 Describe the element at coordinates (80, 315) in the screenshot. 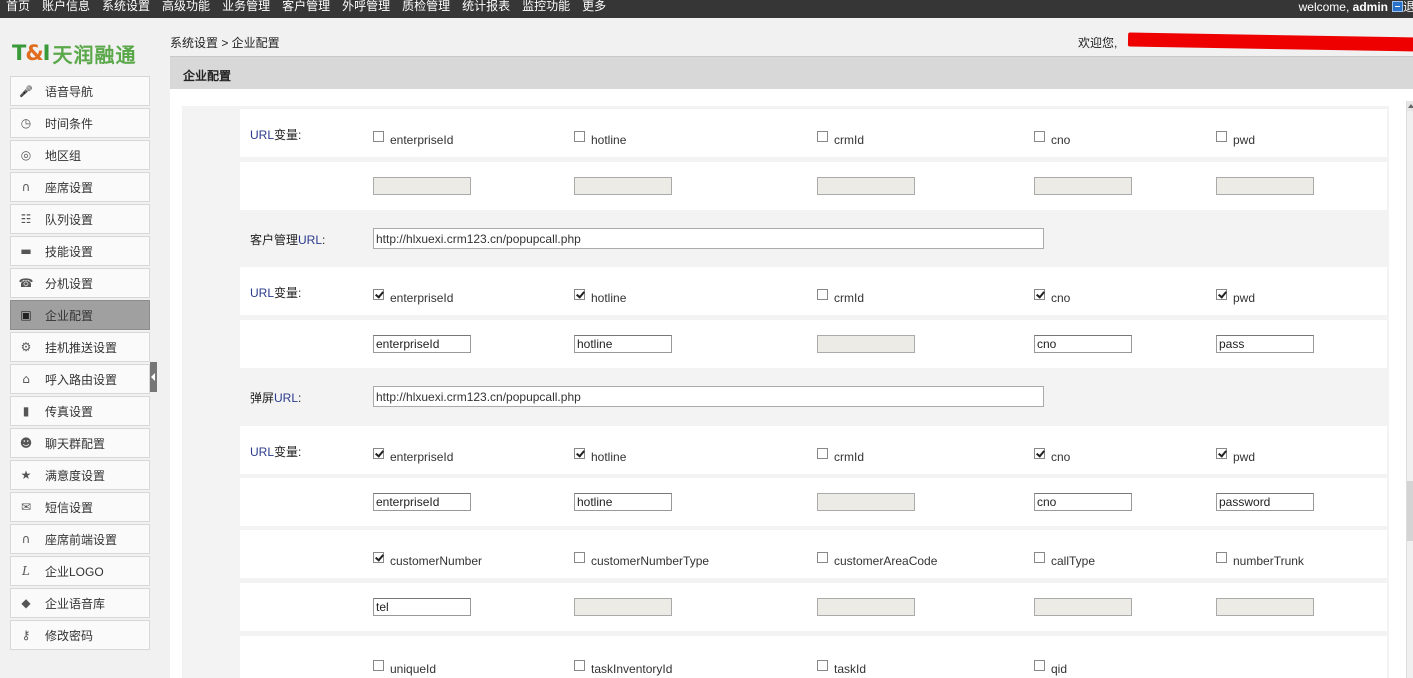

I see `sidebar-item: ▣ 企业配置` at that location.